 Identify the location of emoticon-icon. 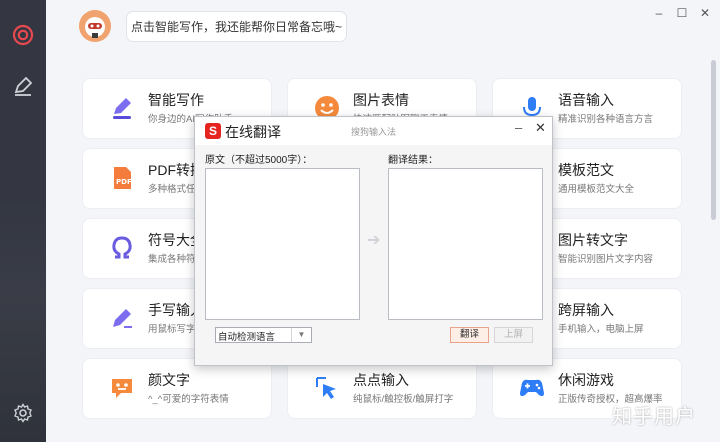
(122, 388).